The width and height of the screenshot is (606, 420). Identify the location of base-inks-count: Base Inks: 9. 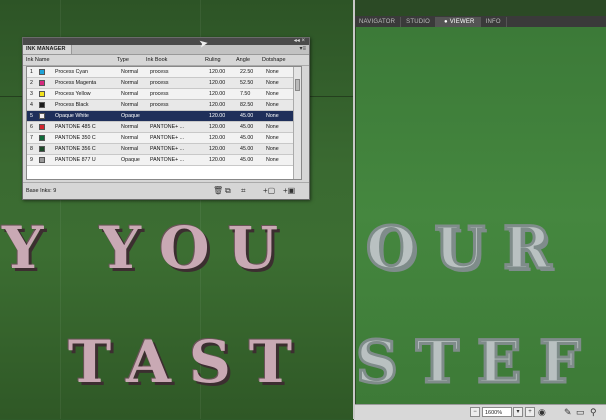
(41, 191).